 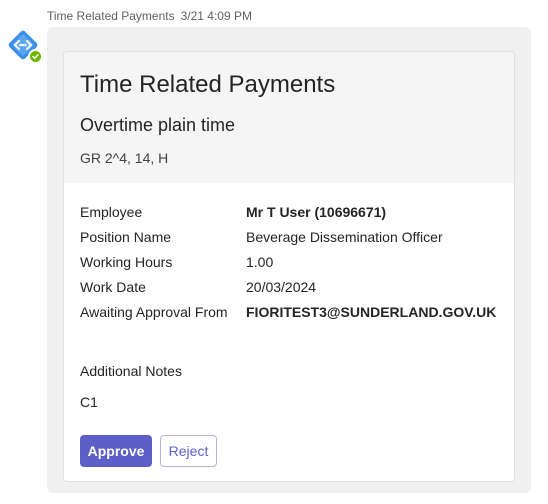 What do you see at coordinates (131, 371) in the screenshot?
I see `additional-notes-label: Additional Notes` at bounding box center [131, 371].